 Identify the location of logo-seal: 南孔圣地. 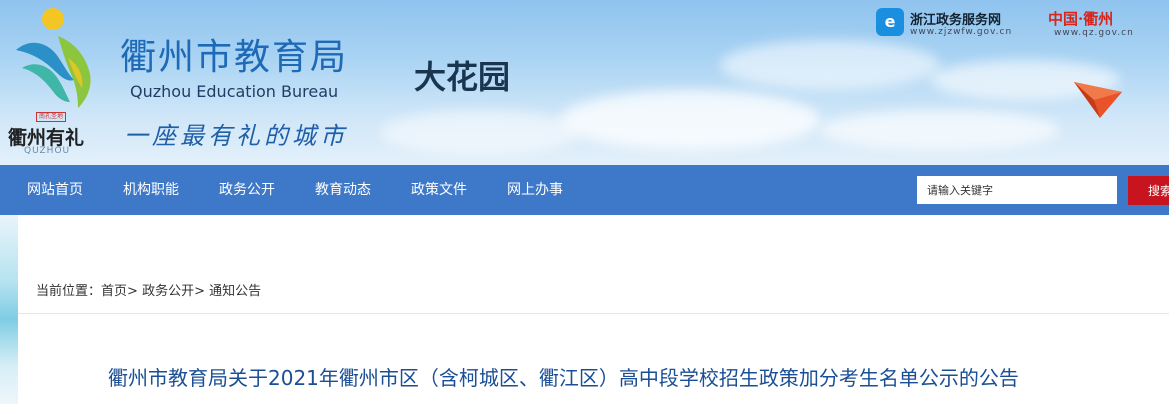
(51, 117).